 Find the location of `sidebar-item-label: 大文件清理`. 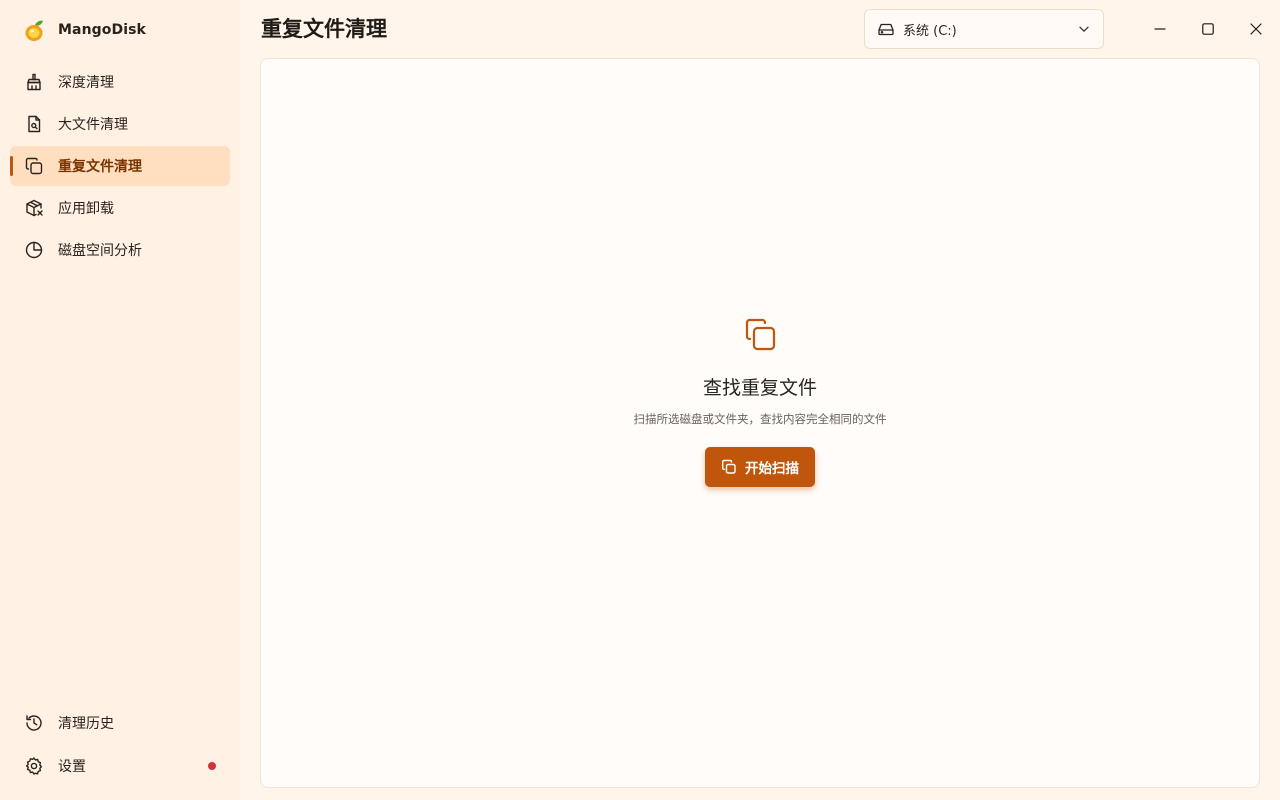

sidebar-item-label: 大文件清理 is located at coordinates (93, 125).